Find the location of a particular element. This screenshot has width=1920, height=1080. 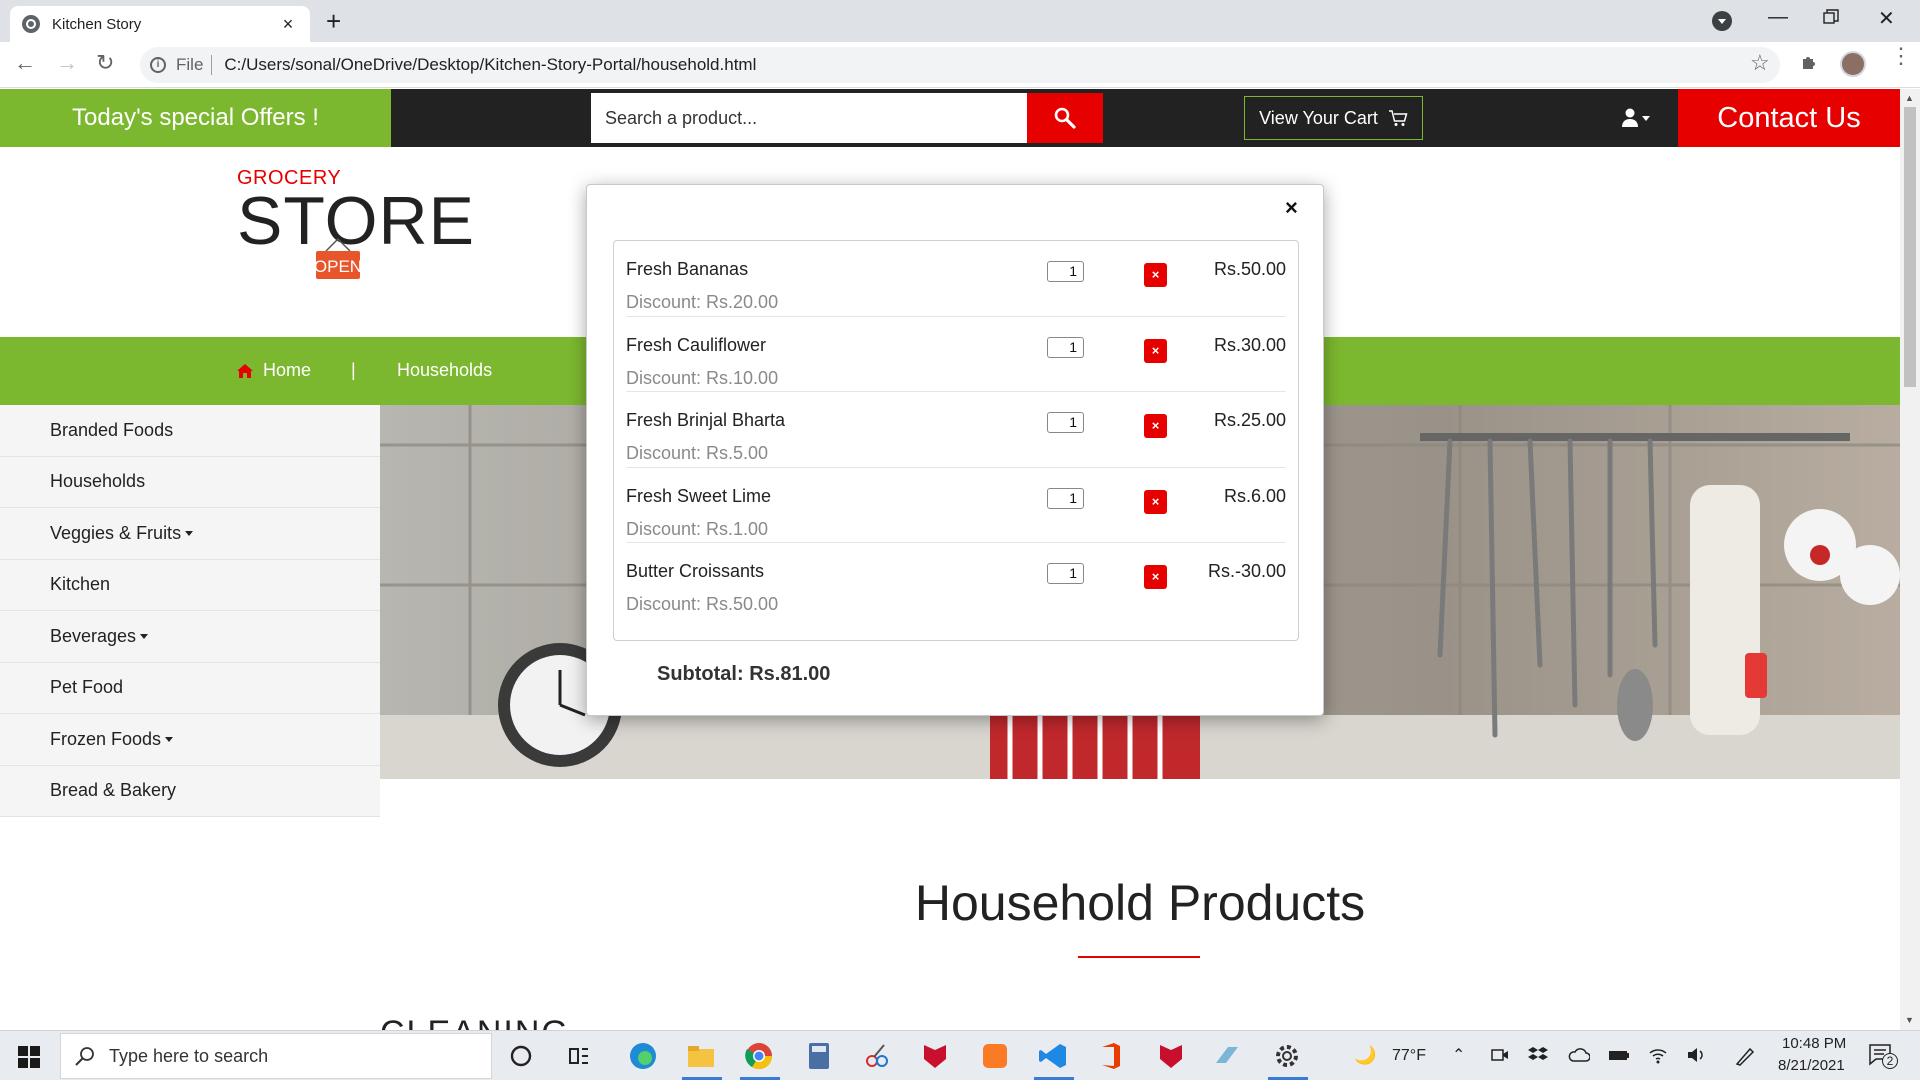

windows-start-icon is located at coordinates (29, 1057).